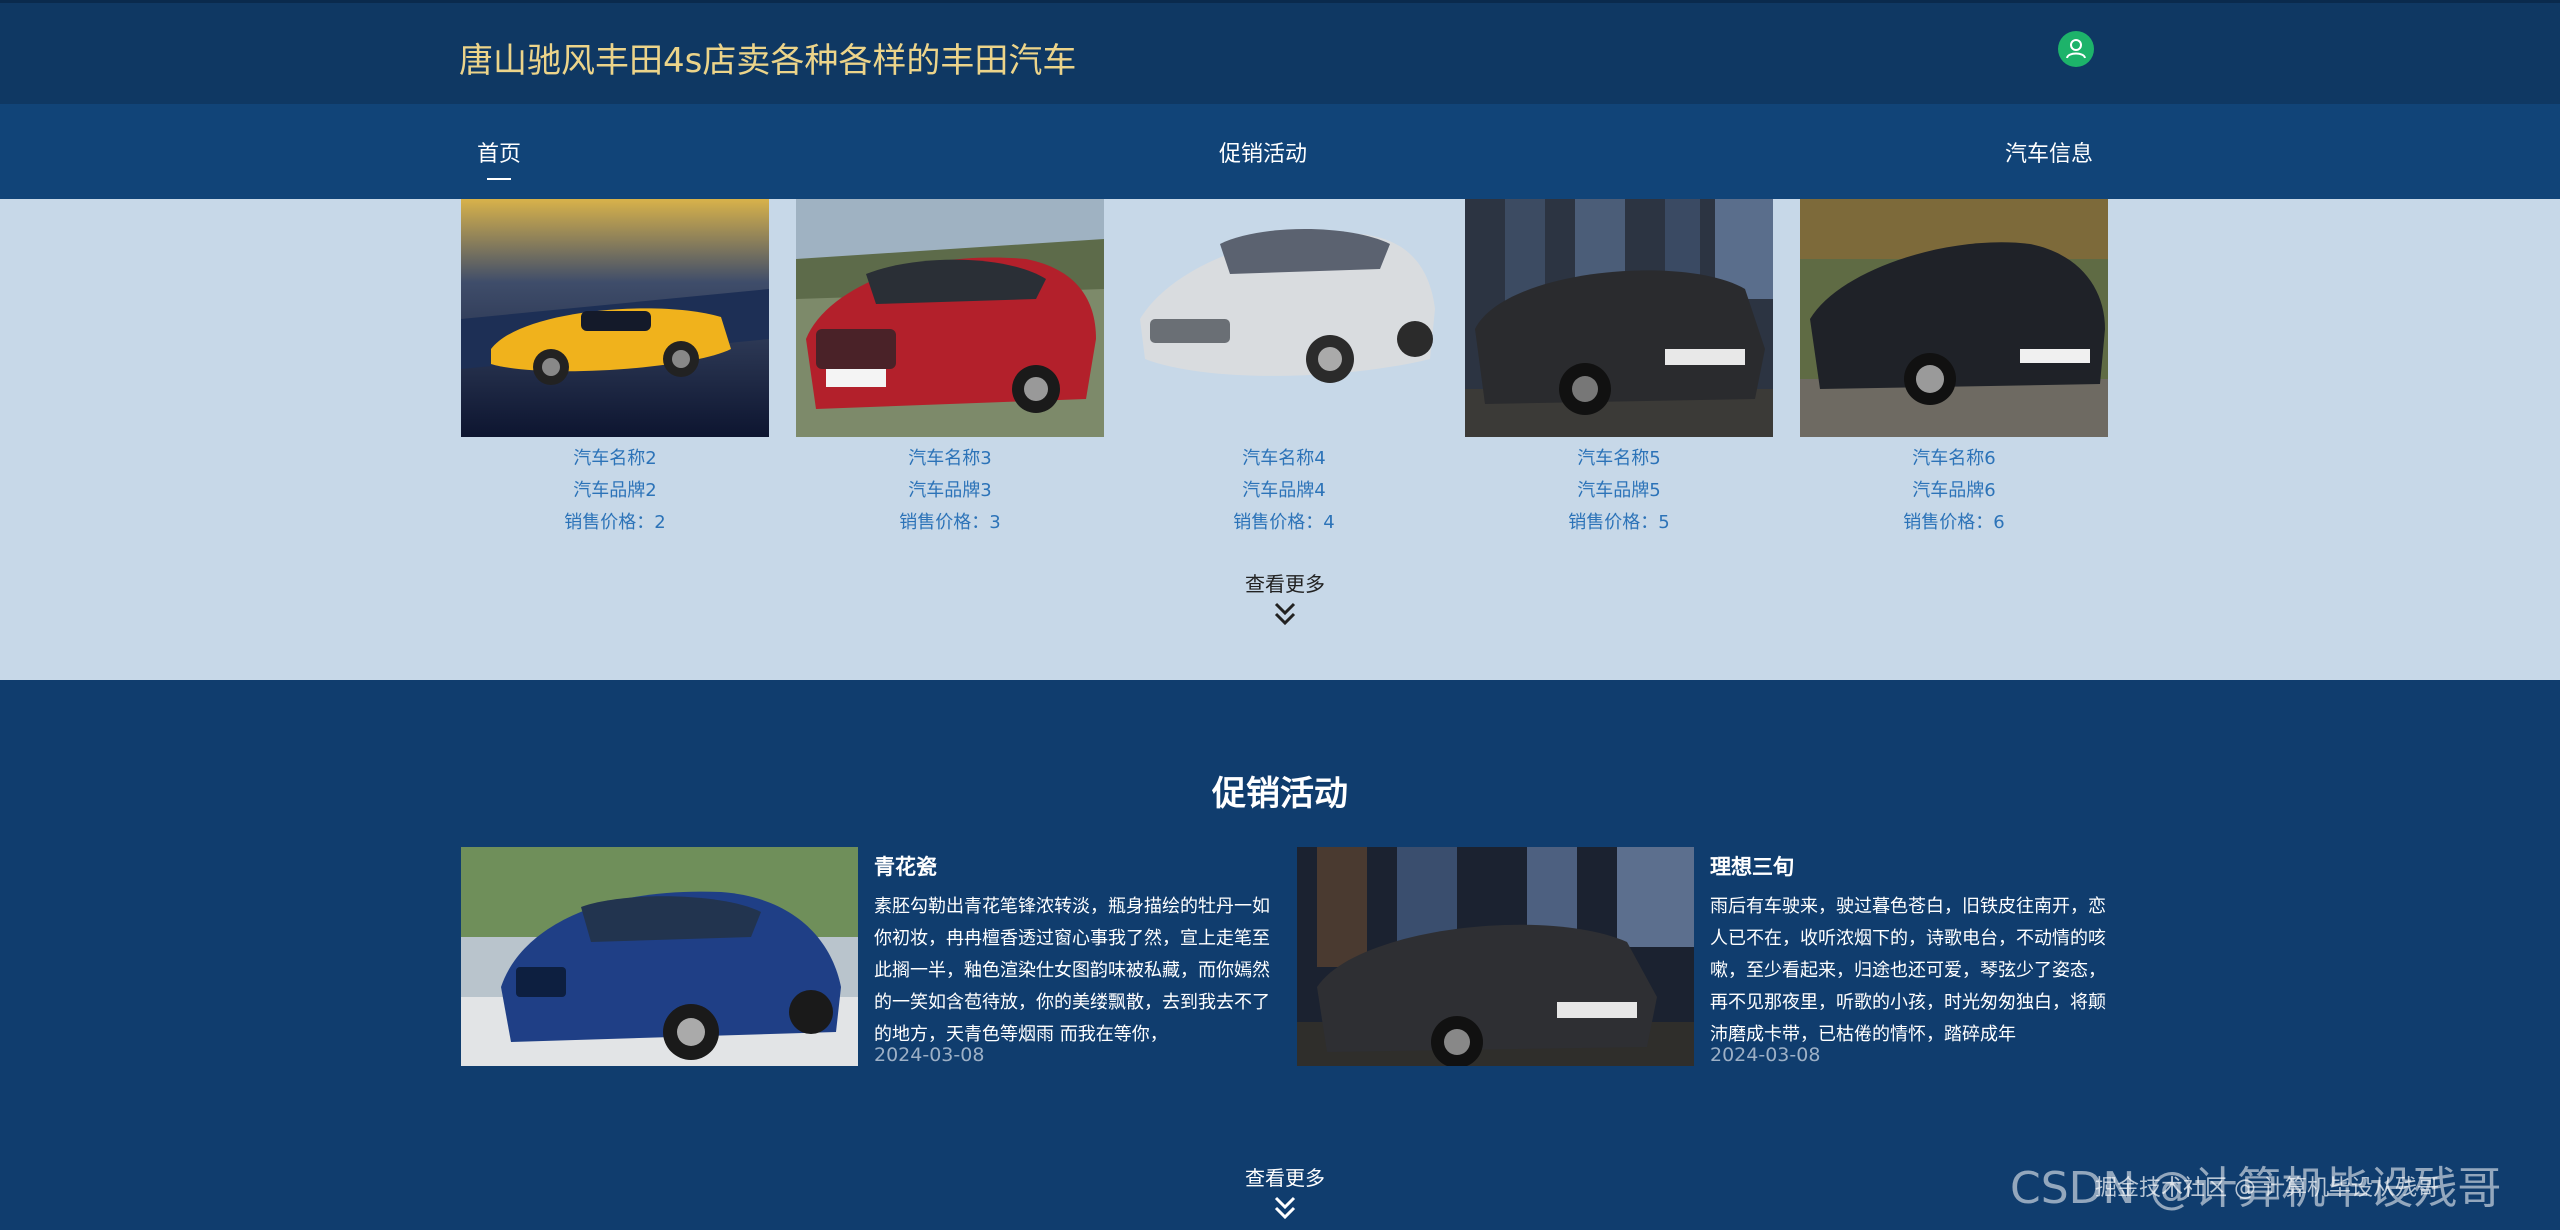  I want to click on car-name: 汽车名称4, so click(1284, 459).